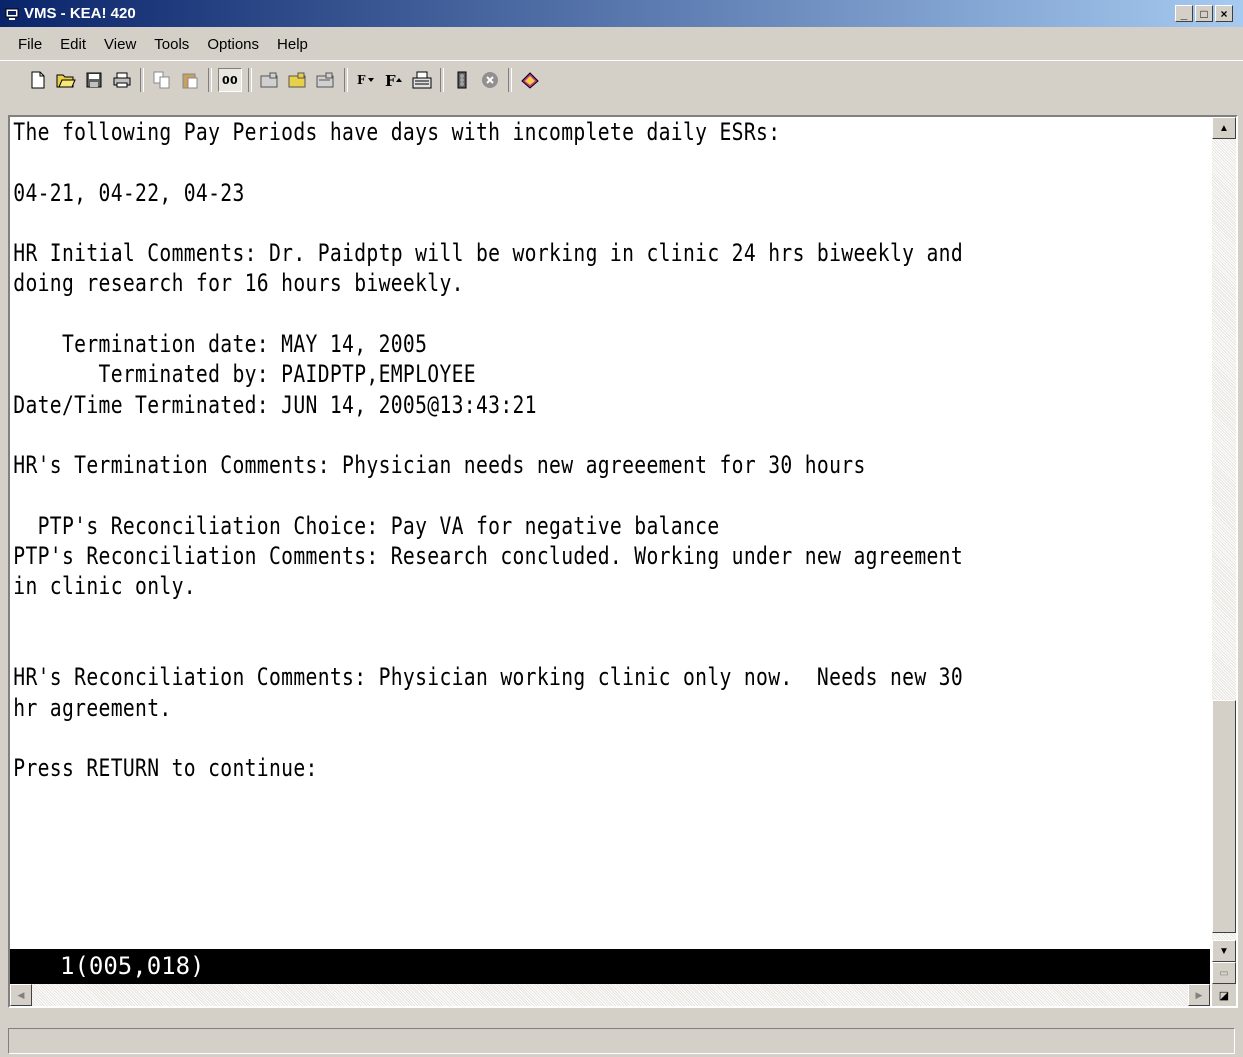 The width and height of the screenshot is (1243, 1057). I want to click on arrow-down-icon: ▼, so click(1224, 951).